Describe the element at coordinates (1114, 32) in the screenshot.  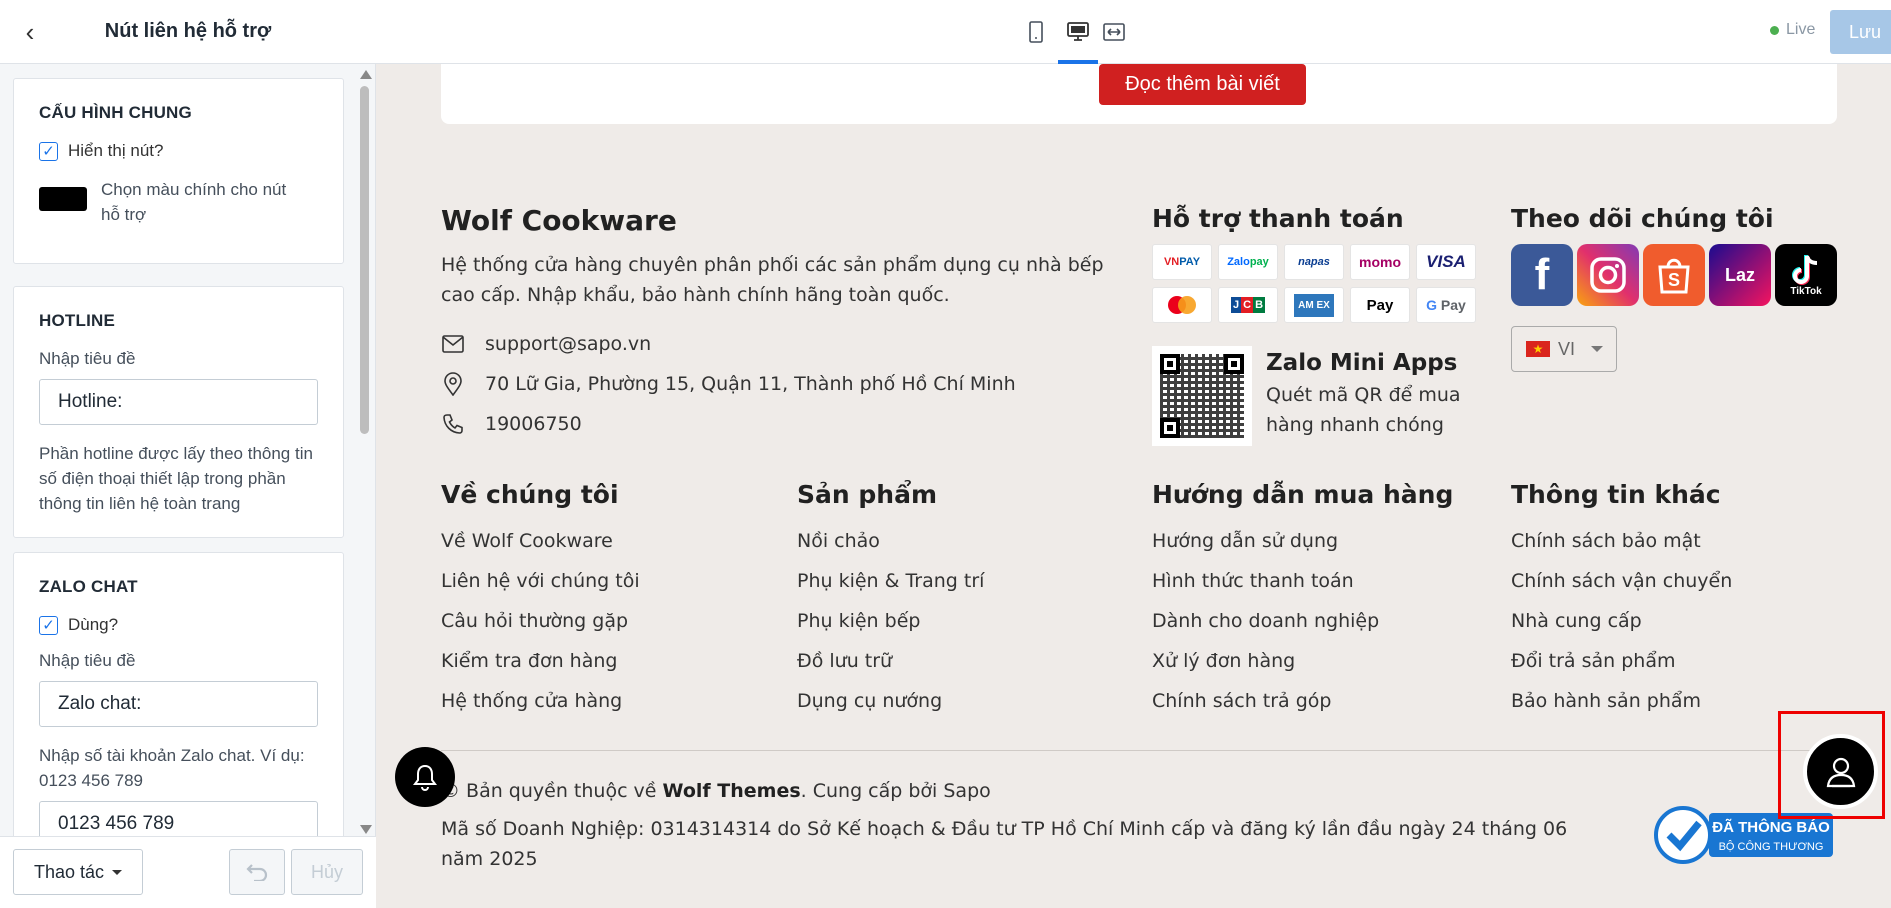
I see `fullwidth-view-icon` at that location.